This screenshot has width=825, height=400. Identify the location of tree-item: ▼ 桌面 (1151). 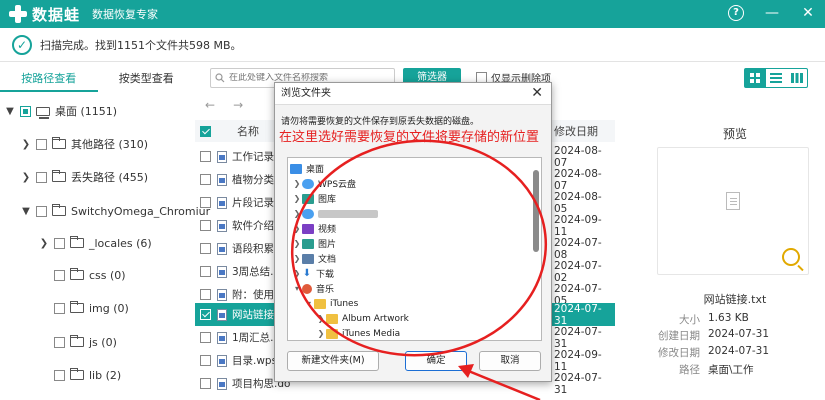
(60, 111).